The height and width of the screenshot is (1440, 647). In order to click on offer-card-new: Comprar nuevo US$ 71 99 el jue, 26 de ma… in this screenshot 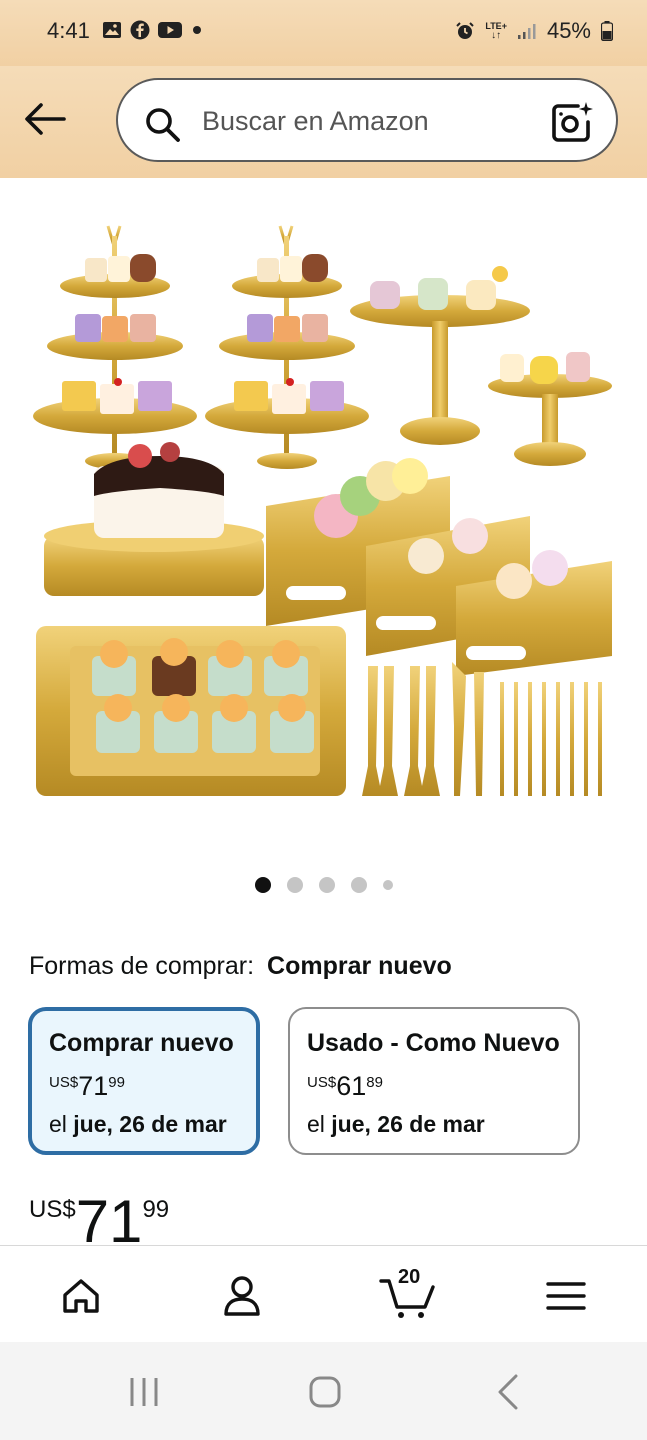, I will do `click(144, 1081)`.